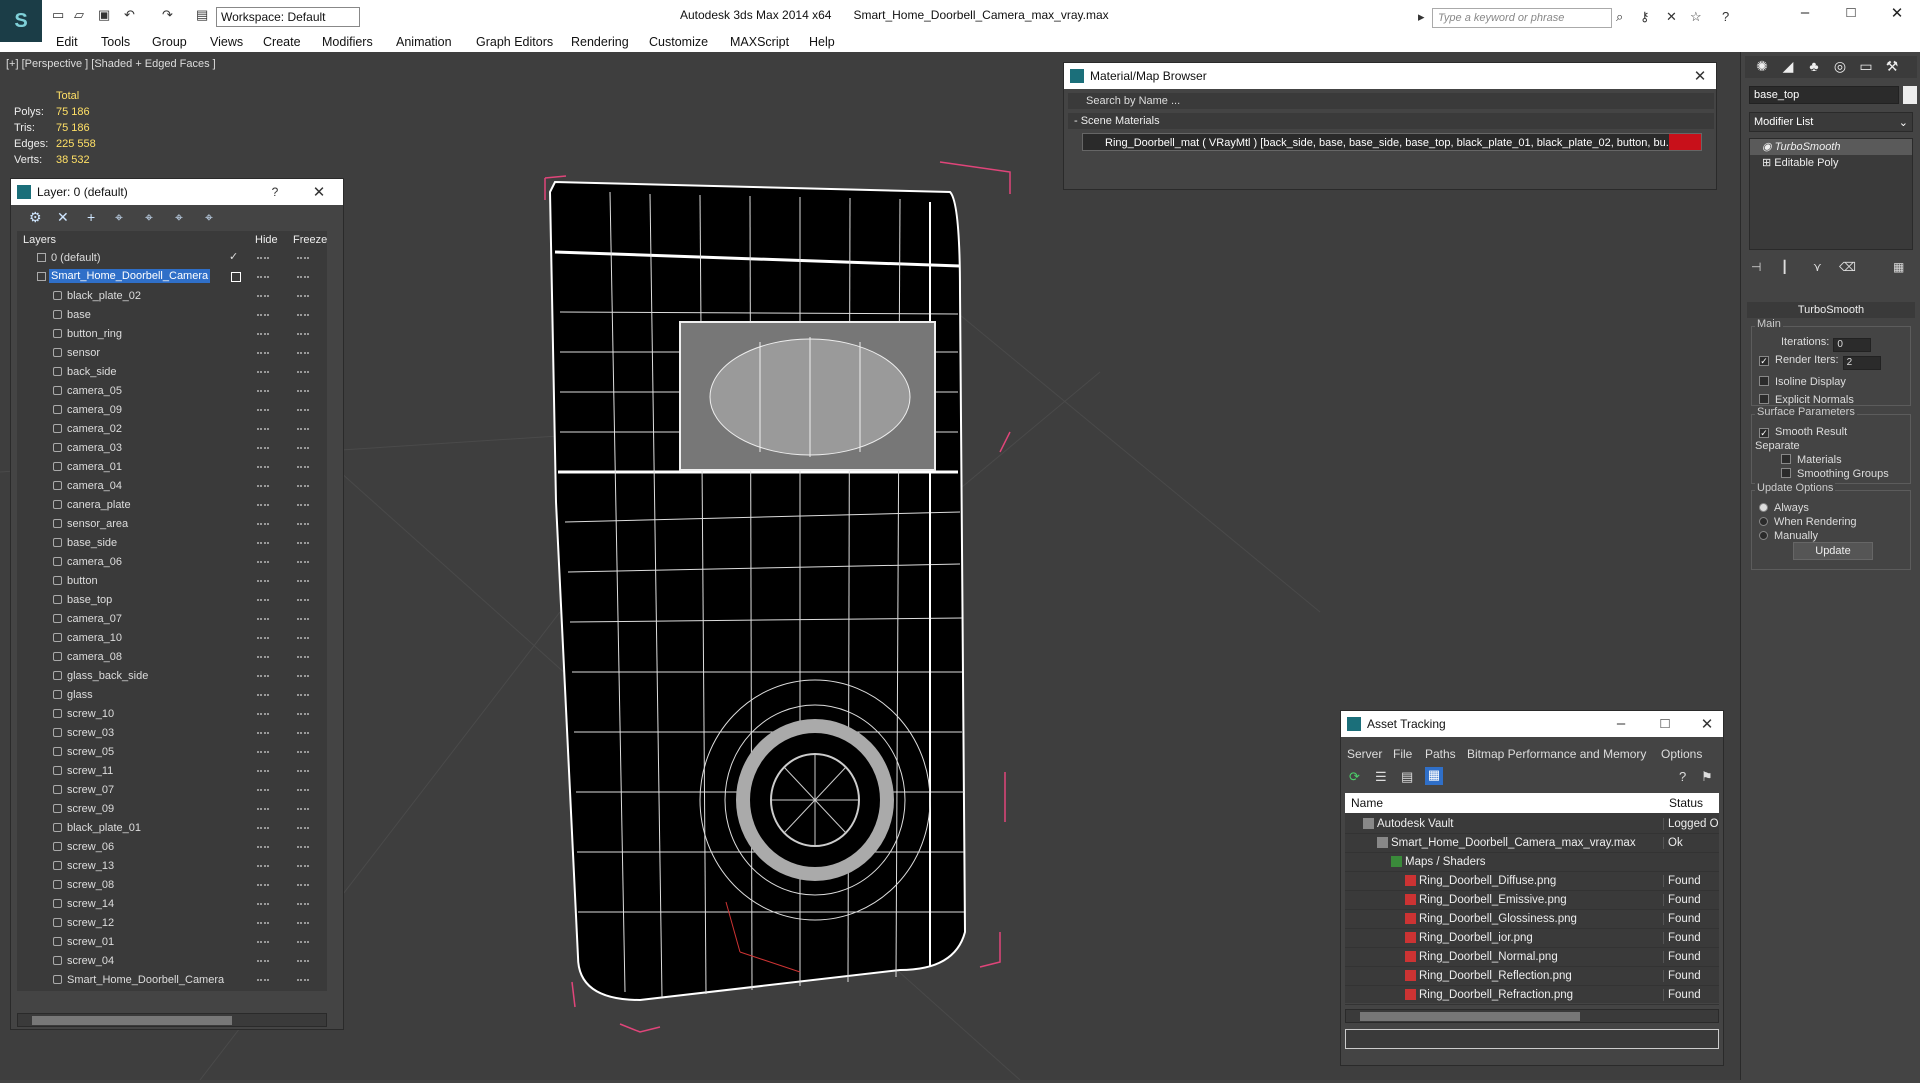 This screenshot has height=1083, width=1920. Describe the element at coordinates (226, 42) in the screenshot. I see `menu-views: Views` at that location.